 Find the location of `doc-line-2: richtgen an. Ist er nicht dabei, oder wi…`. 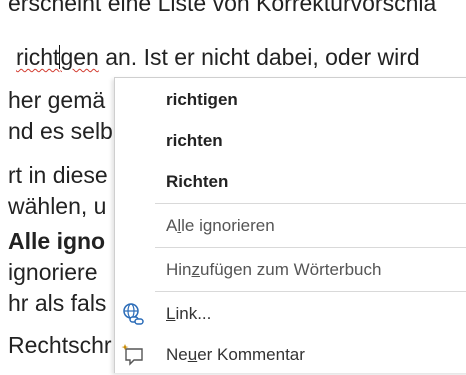

doc-line-2: richtgen an. Ist er nicht dabei, oder wi… is located at coordinates (218, 57).